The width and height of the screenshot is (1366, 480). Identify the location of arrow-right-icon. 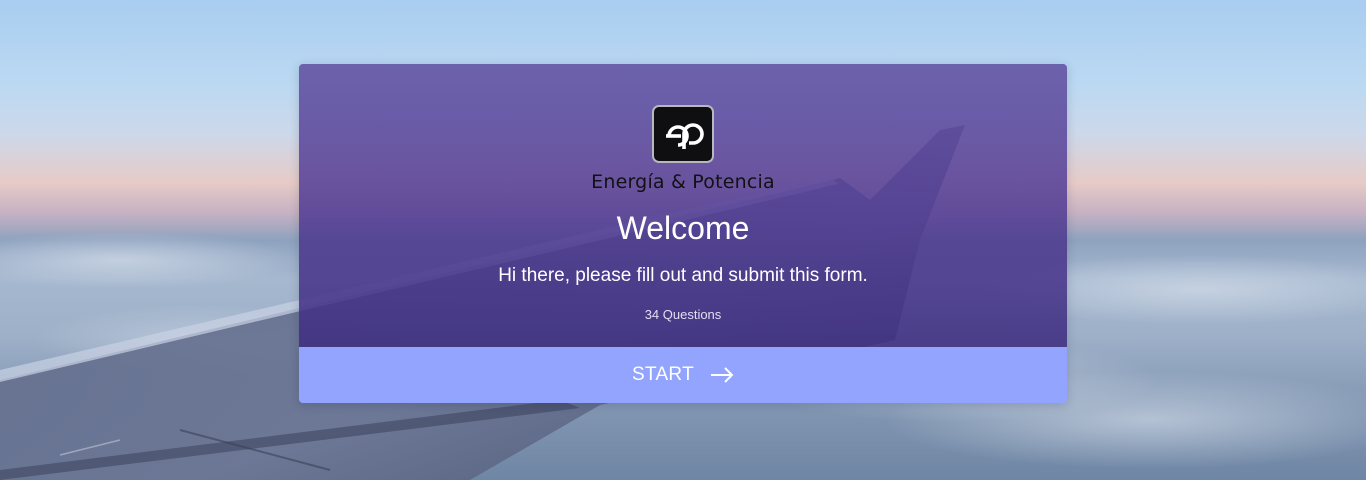
(722, 375).